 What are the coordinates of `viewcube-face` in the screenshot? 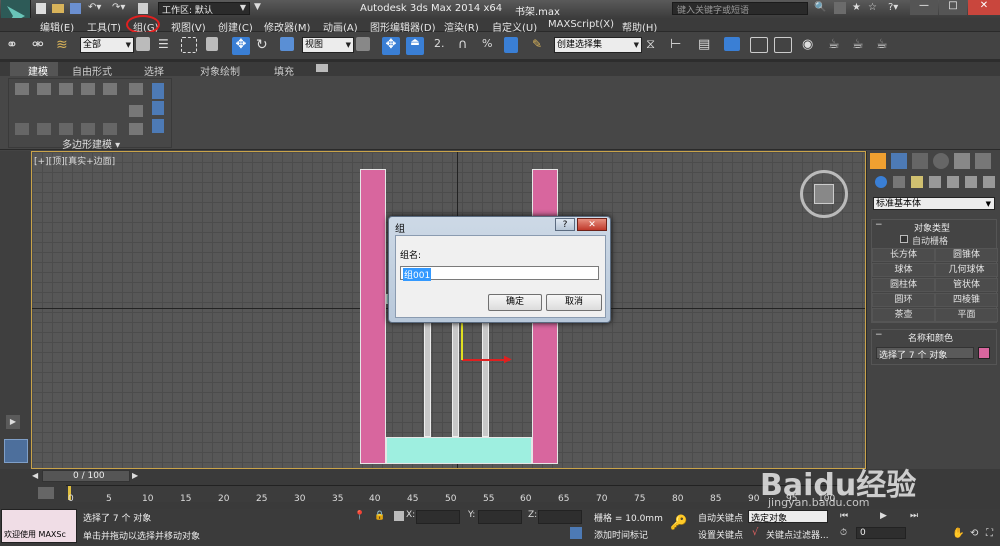 It's located at (824, 194).